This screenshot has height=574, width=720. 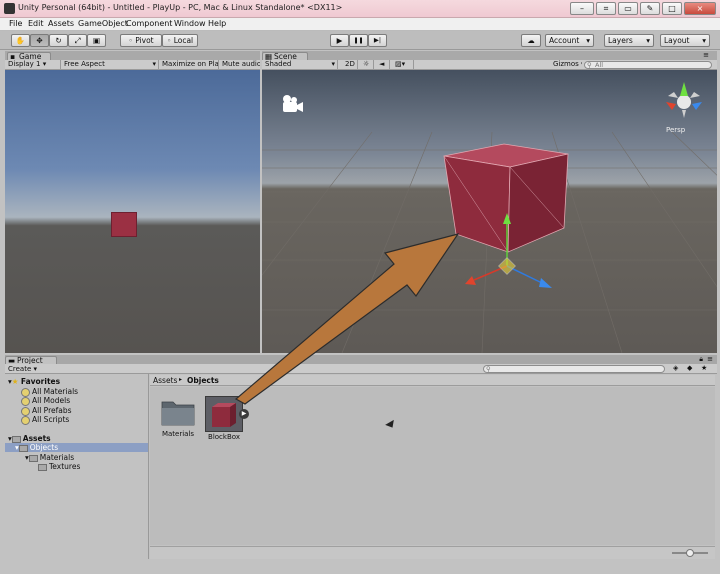 What do you see at coordinates (49, 392) in the screenshot?
I see `favorite-item: All Materials` at bounding box center [49, 392].